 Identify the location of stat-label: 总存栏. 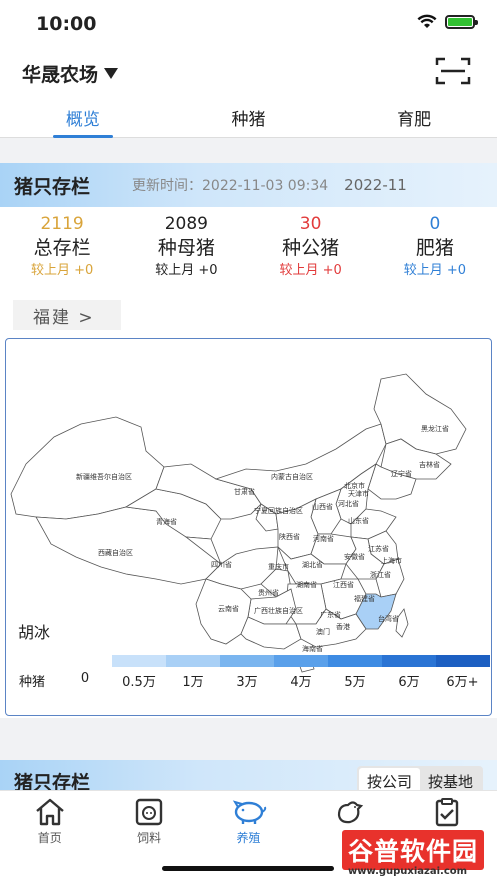
(62, 248).